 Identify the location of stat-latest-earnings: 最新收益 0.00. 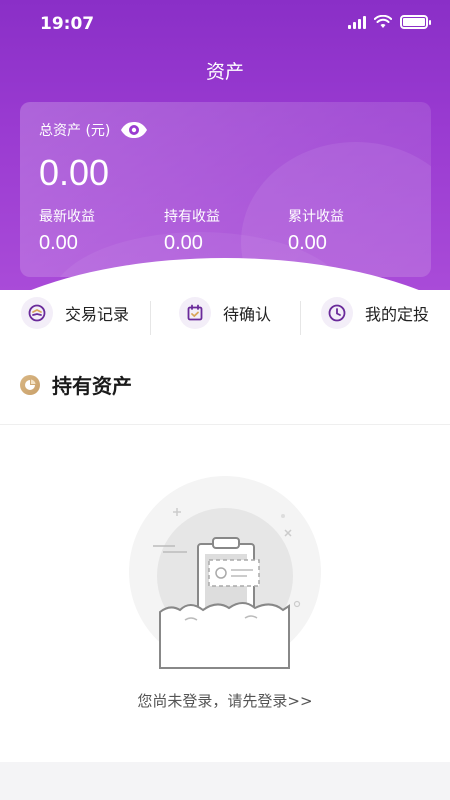
(67, 230).